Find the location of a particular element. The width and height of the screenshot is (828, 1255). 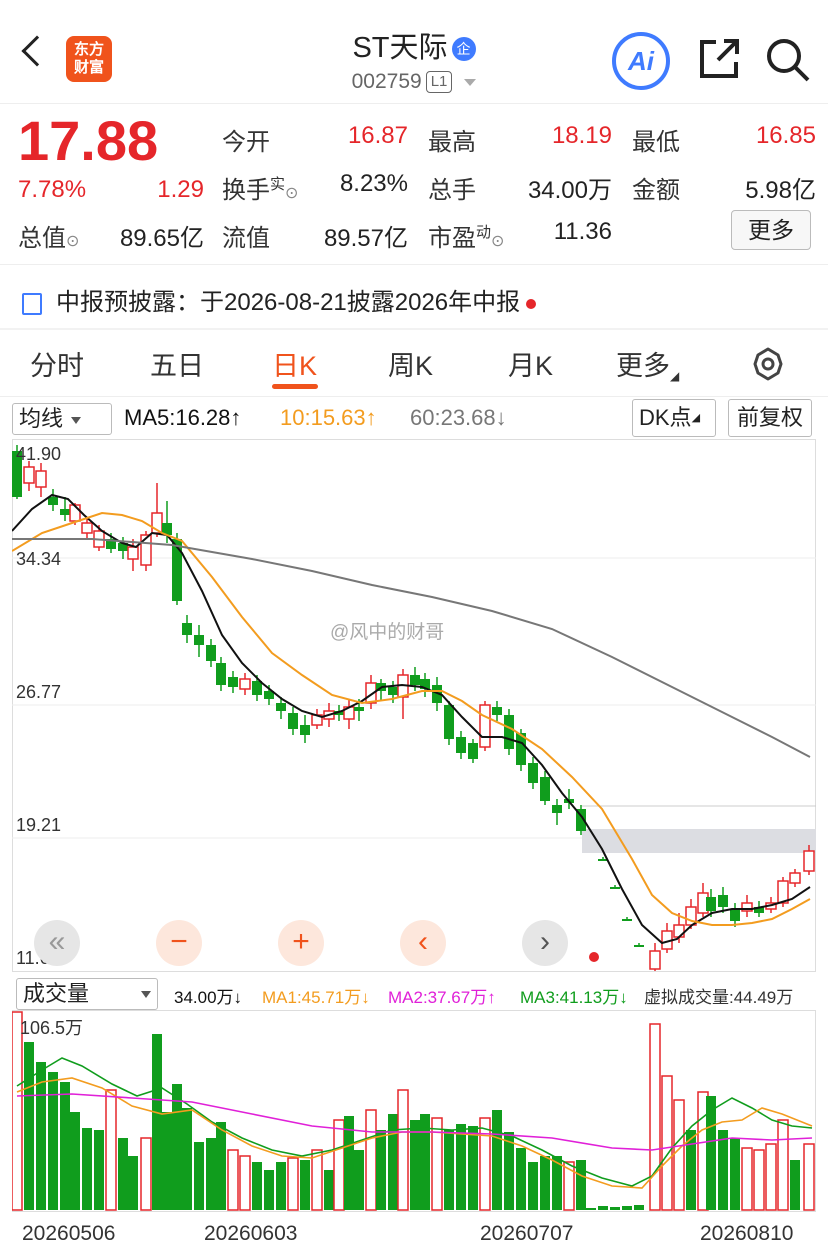

volume-label: 总手 is located at coordinates (452, 190).